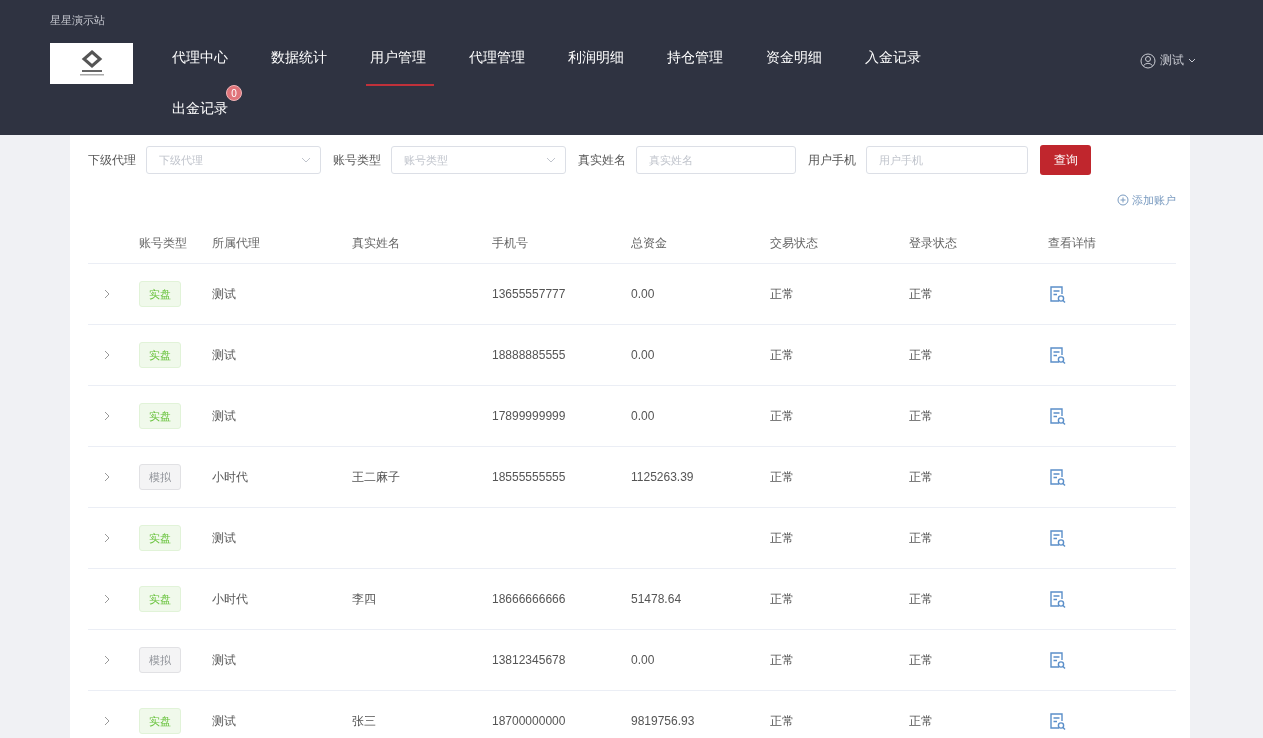 This screenshot has height=738, width=1263. What do you see at coordinates (529, 721) in the screenshot?
I see `table-cell: 18700000000` at bounding box center [529, 721].